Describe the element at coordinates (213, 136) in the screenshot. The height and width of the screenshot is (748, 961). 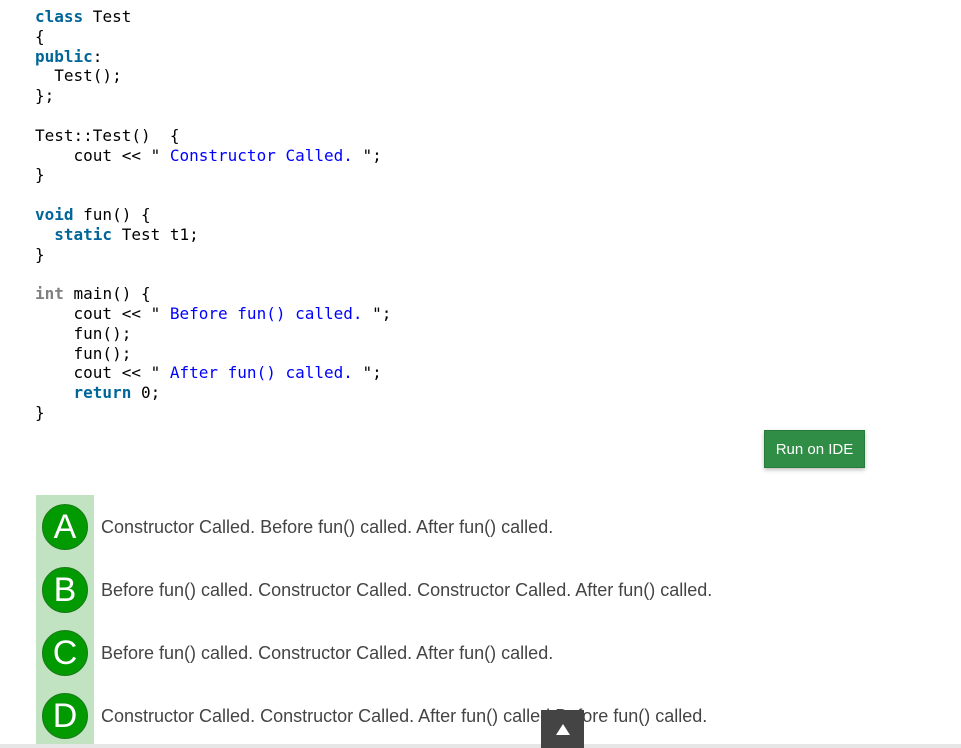
I see `code-line: Test::Test() {` at that location.